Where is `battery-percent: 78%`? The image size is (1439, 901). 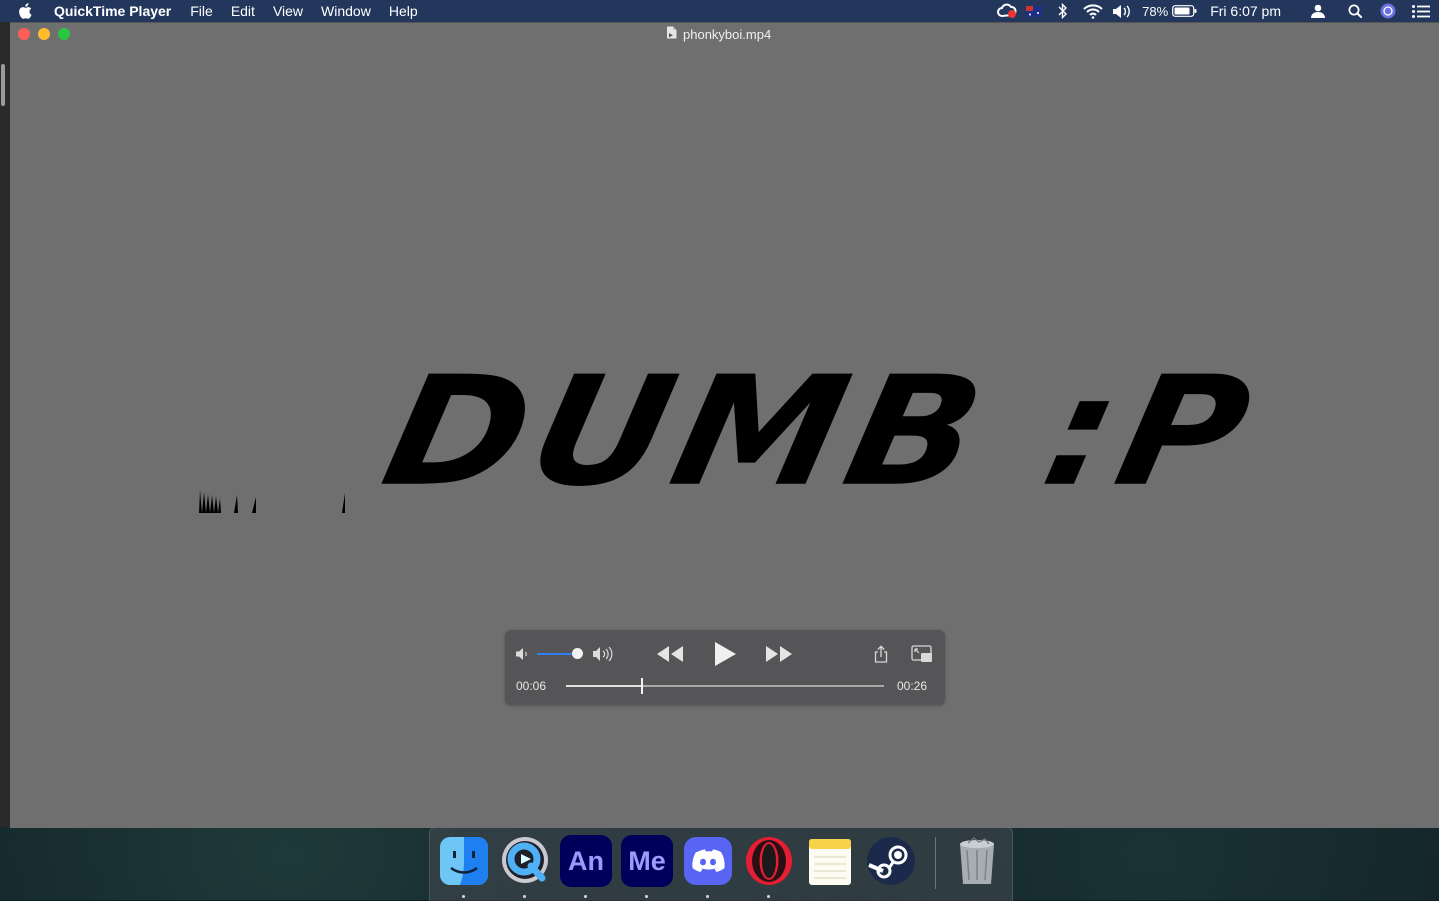
battery-percent: 78% is located at coordinates (1155, 11).